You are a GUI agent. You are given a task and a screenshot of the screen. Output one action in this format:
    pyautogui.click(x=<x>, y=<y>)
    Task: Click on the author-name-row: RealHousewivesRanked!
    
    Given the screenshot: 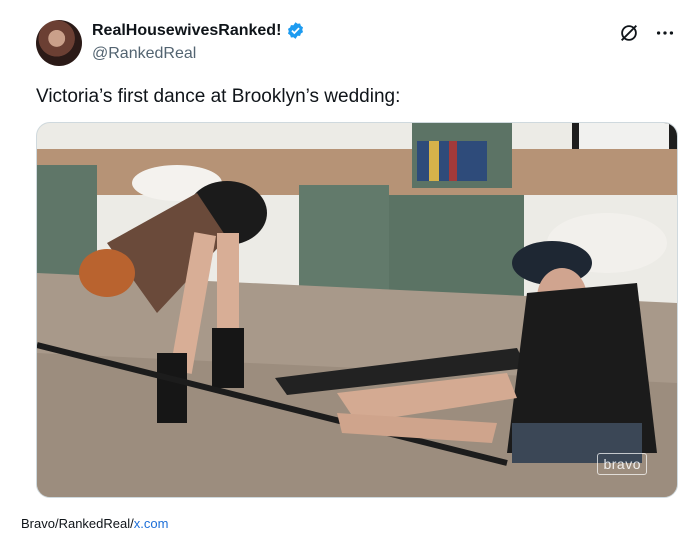 What is the action you would take?
    pyautogui.click(x=198, y=30)
    